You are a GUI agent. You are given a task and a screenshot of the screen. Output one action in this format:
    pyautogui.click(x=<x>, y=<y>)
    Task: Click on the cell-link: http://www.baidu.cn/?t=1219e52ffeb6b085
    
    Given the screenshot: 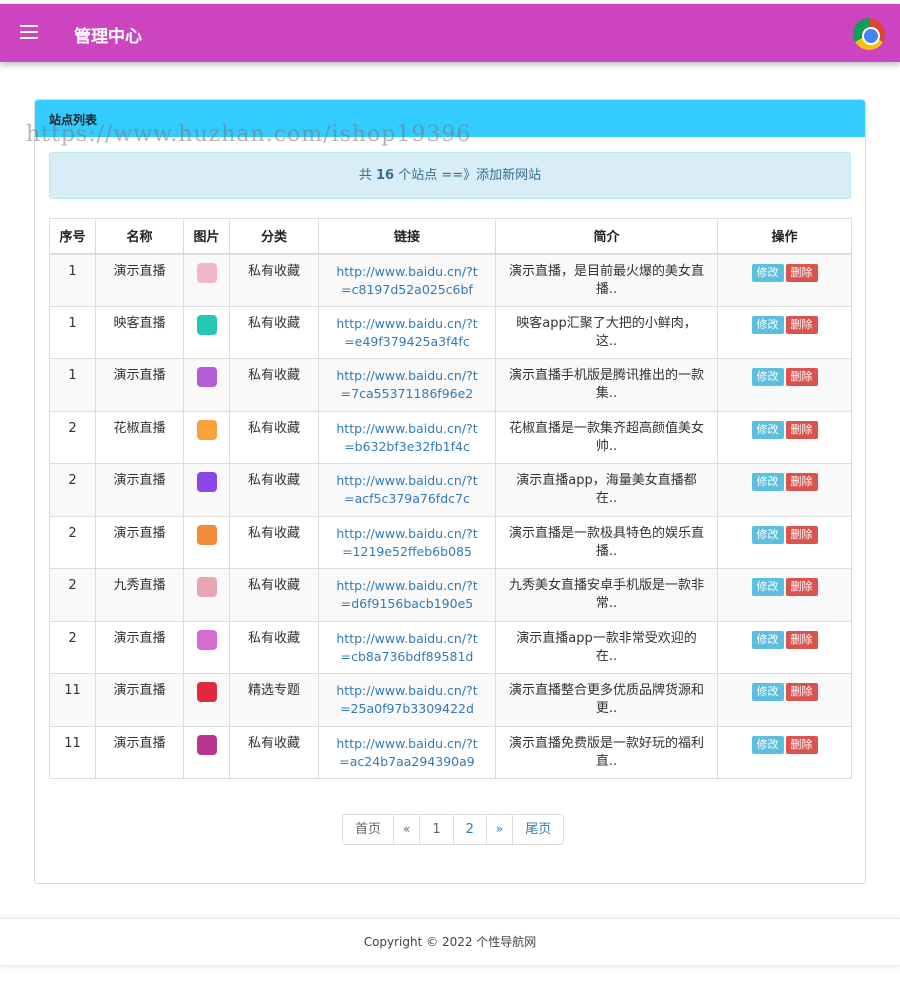 What is the action you would take?
    pyautogui.click(x=407, y=542)
    